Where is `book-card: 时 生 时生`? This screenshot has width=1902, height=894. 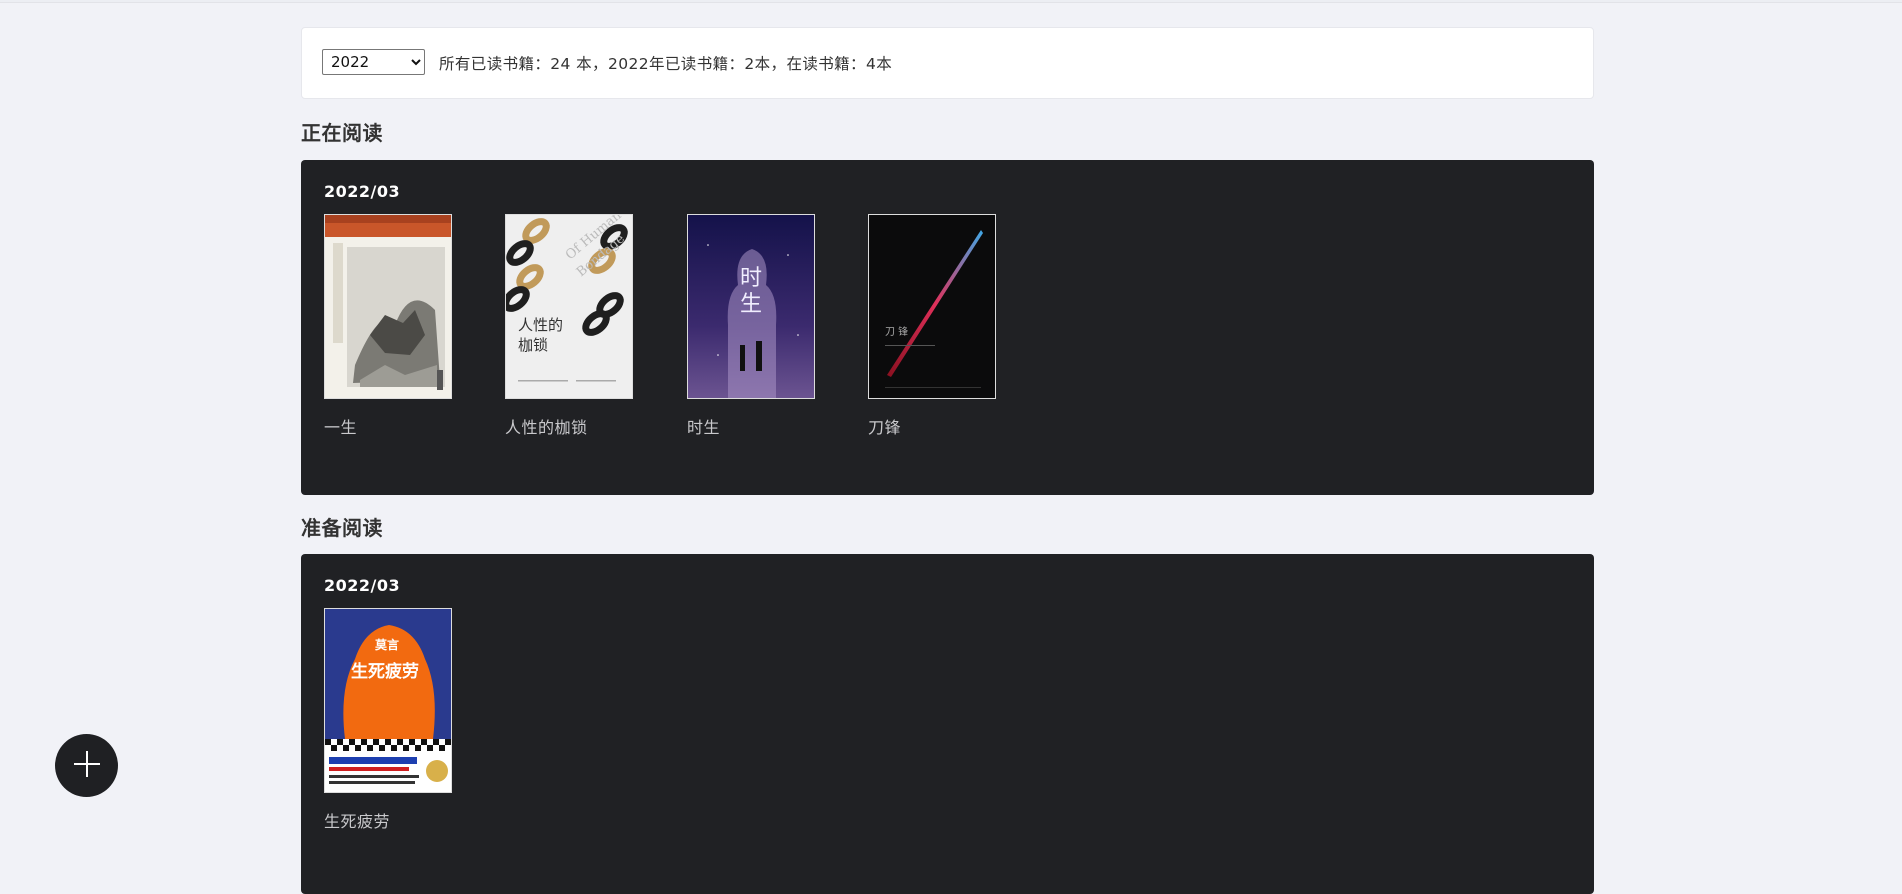
book-card: 时 生 时生 is located at coordinates (751, 326).